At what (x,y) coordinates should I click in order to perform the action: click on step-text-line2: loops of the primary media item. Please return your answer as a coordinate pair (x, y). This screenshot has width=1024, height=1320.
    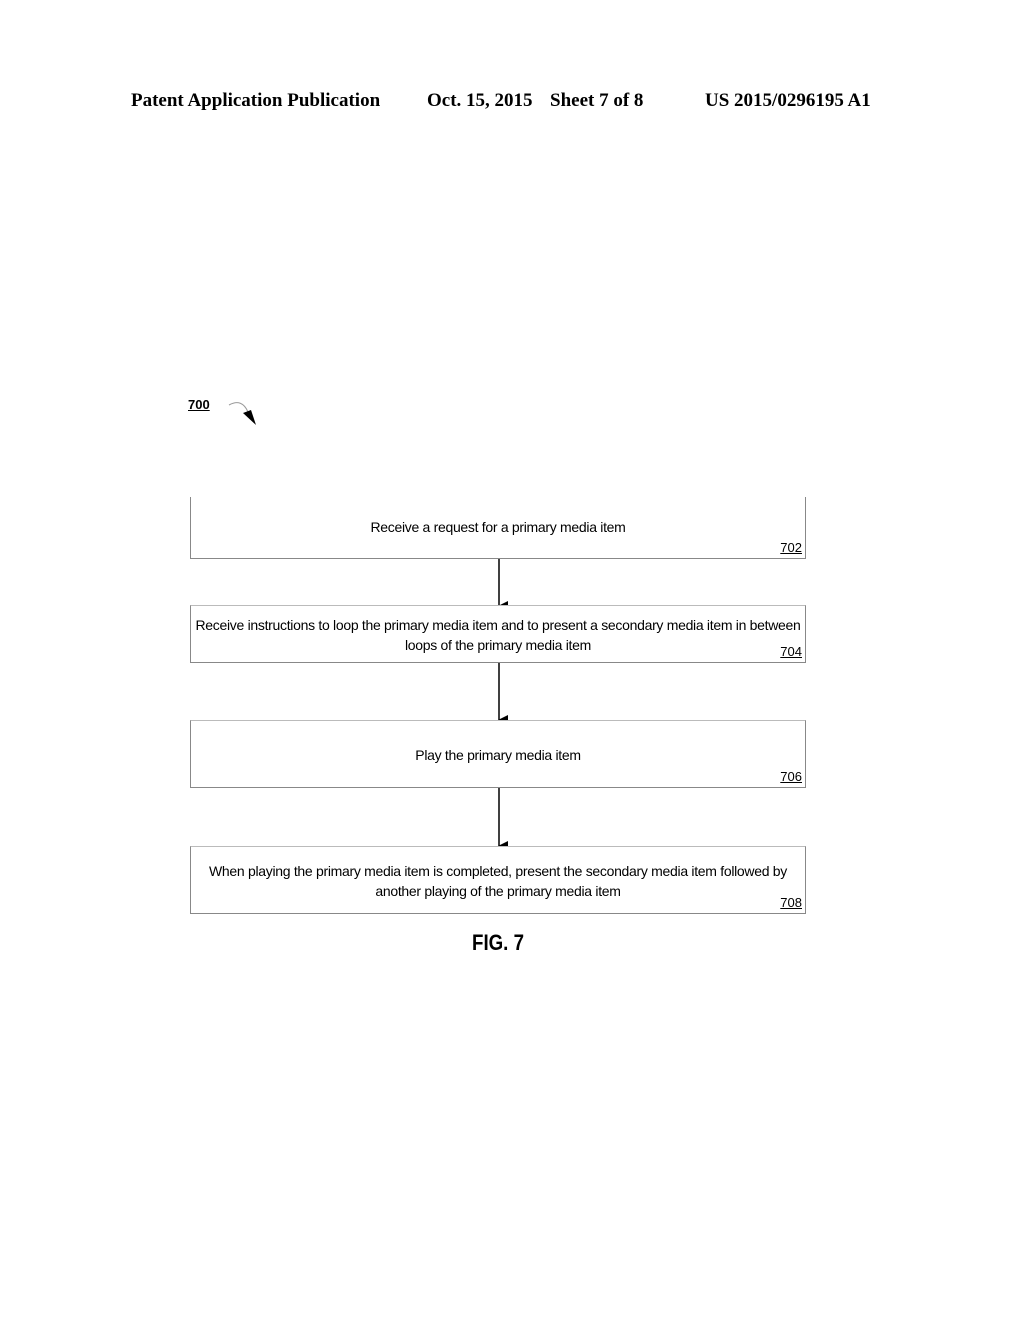
    Looking at the image, I should click on (497, 645).